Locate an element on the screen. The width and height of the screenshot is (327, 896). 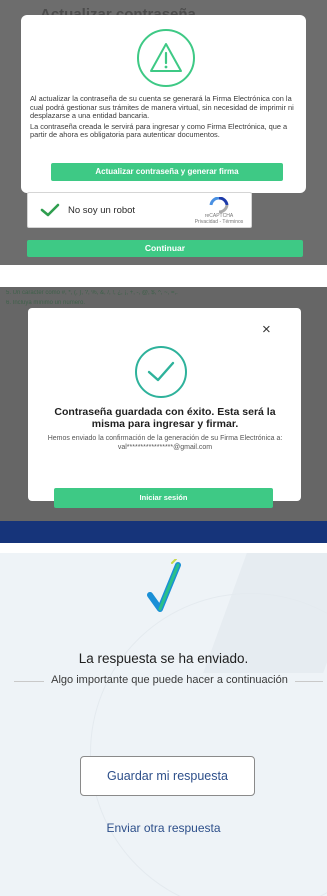
background-rule-6: 6. Incluya mínimo un número. is located at coordinates (46, 303).